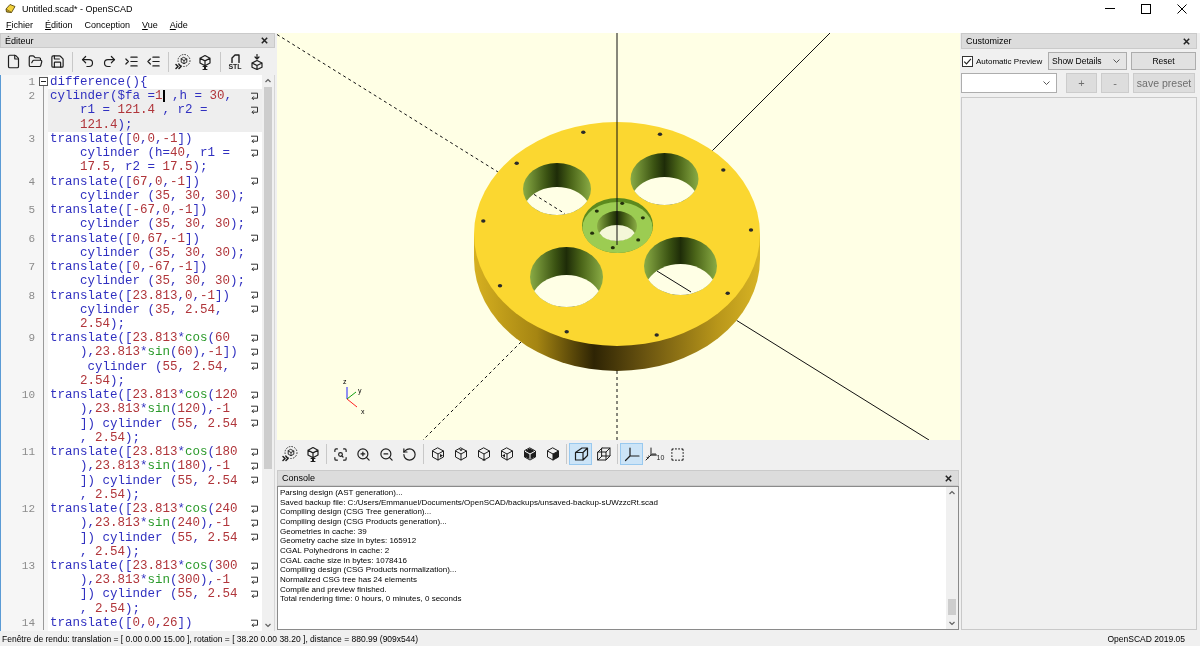  What do you see at coordinates (952, 558) in the screenshot?
I see `scrollbar` at bounding box center [952, 558].